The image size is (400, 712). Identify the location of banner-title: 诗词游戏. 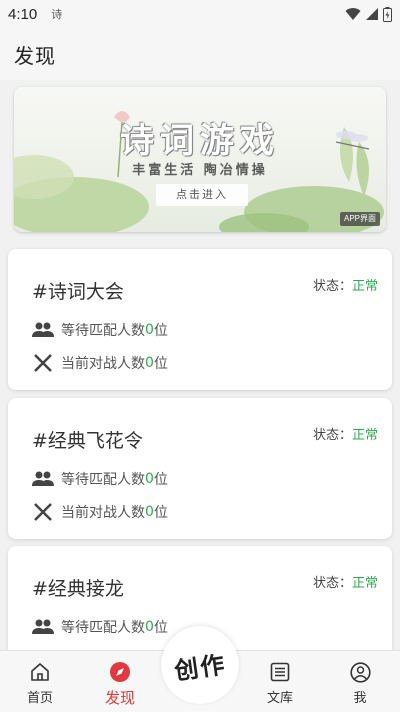
(200, 141).